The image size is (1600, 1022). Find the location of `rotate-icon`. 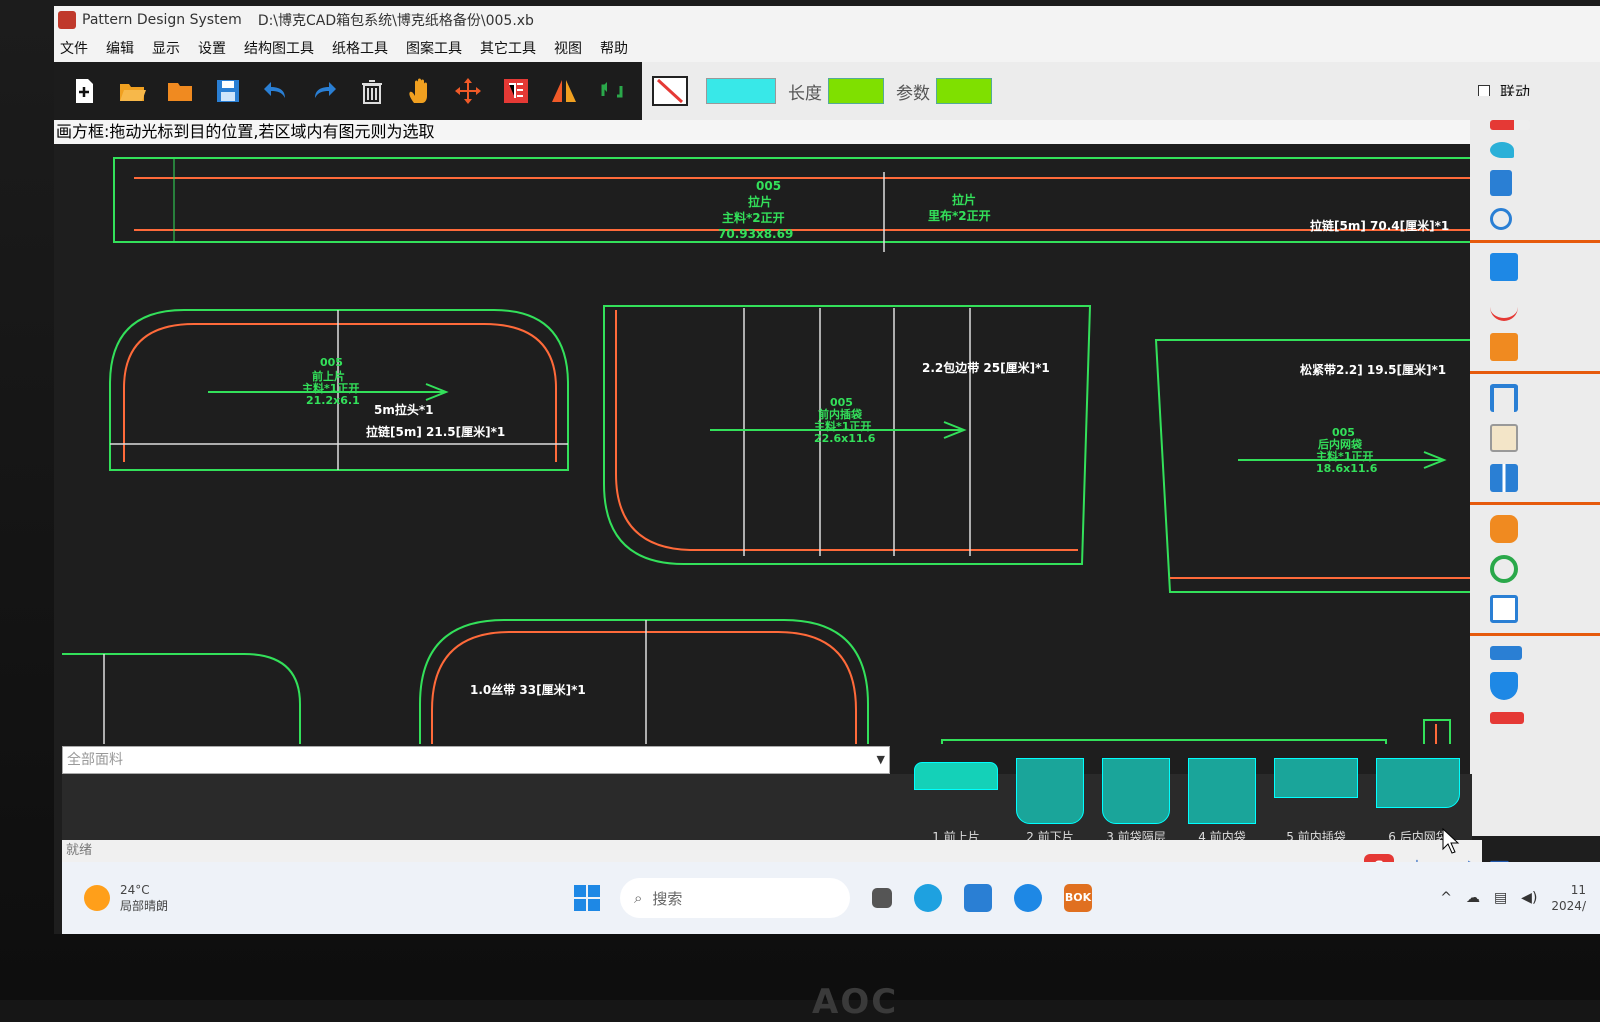

rotate-icon is located at coordinates (612, 90).